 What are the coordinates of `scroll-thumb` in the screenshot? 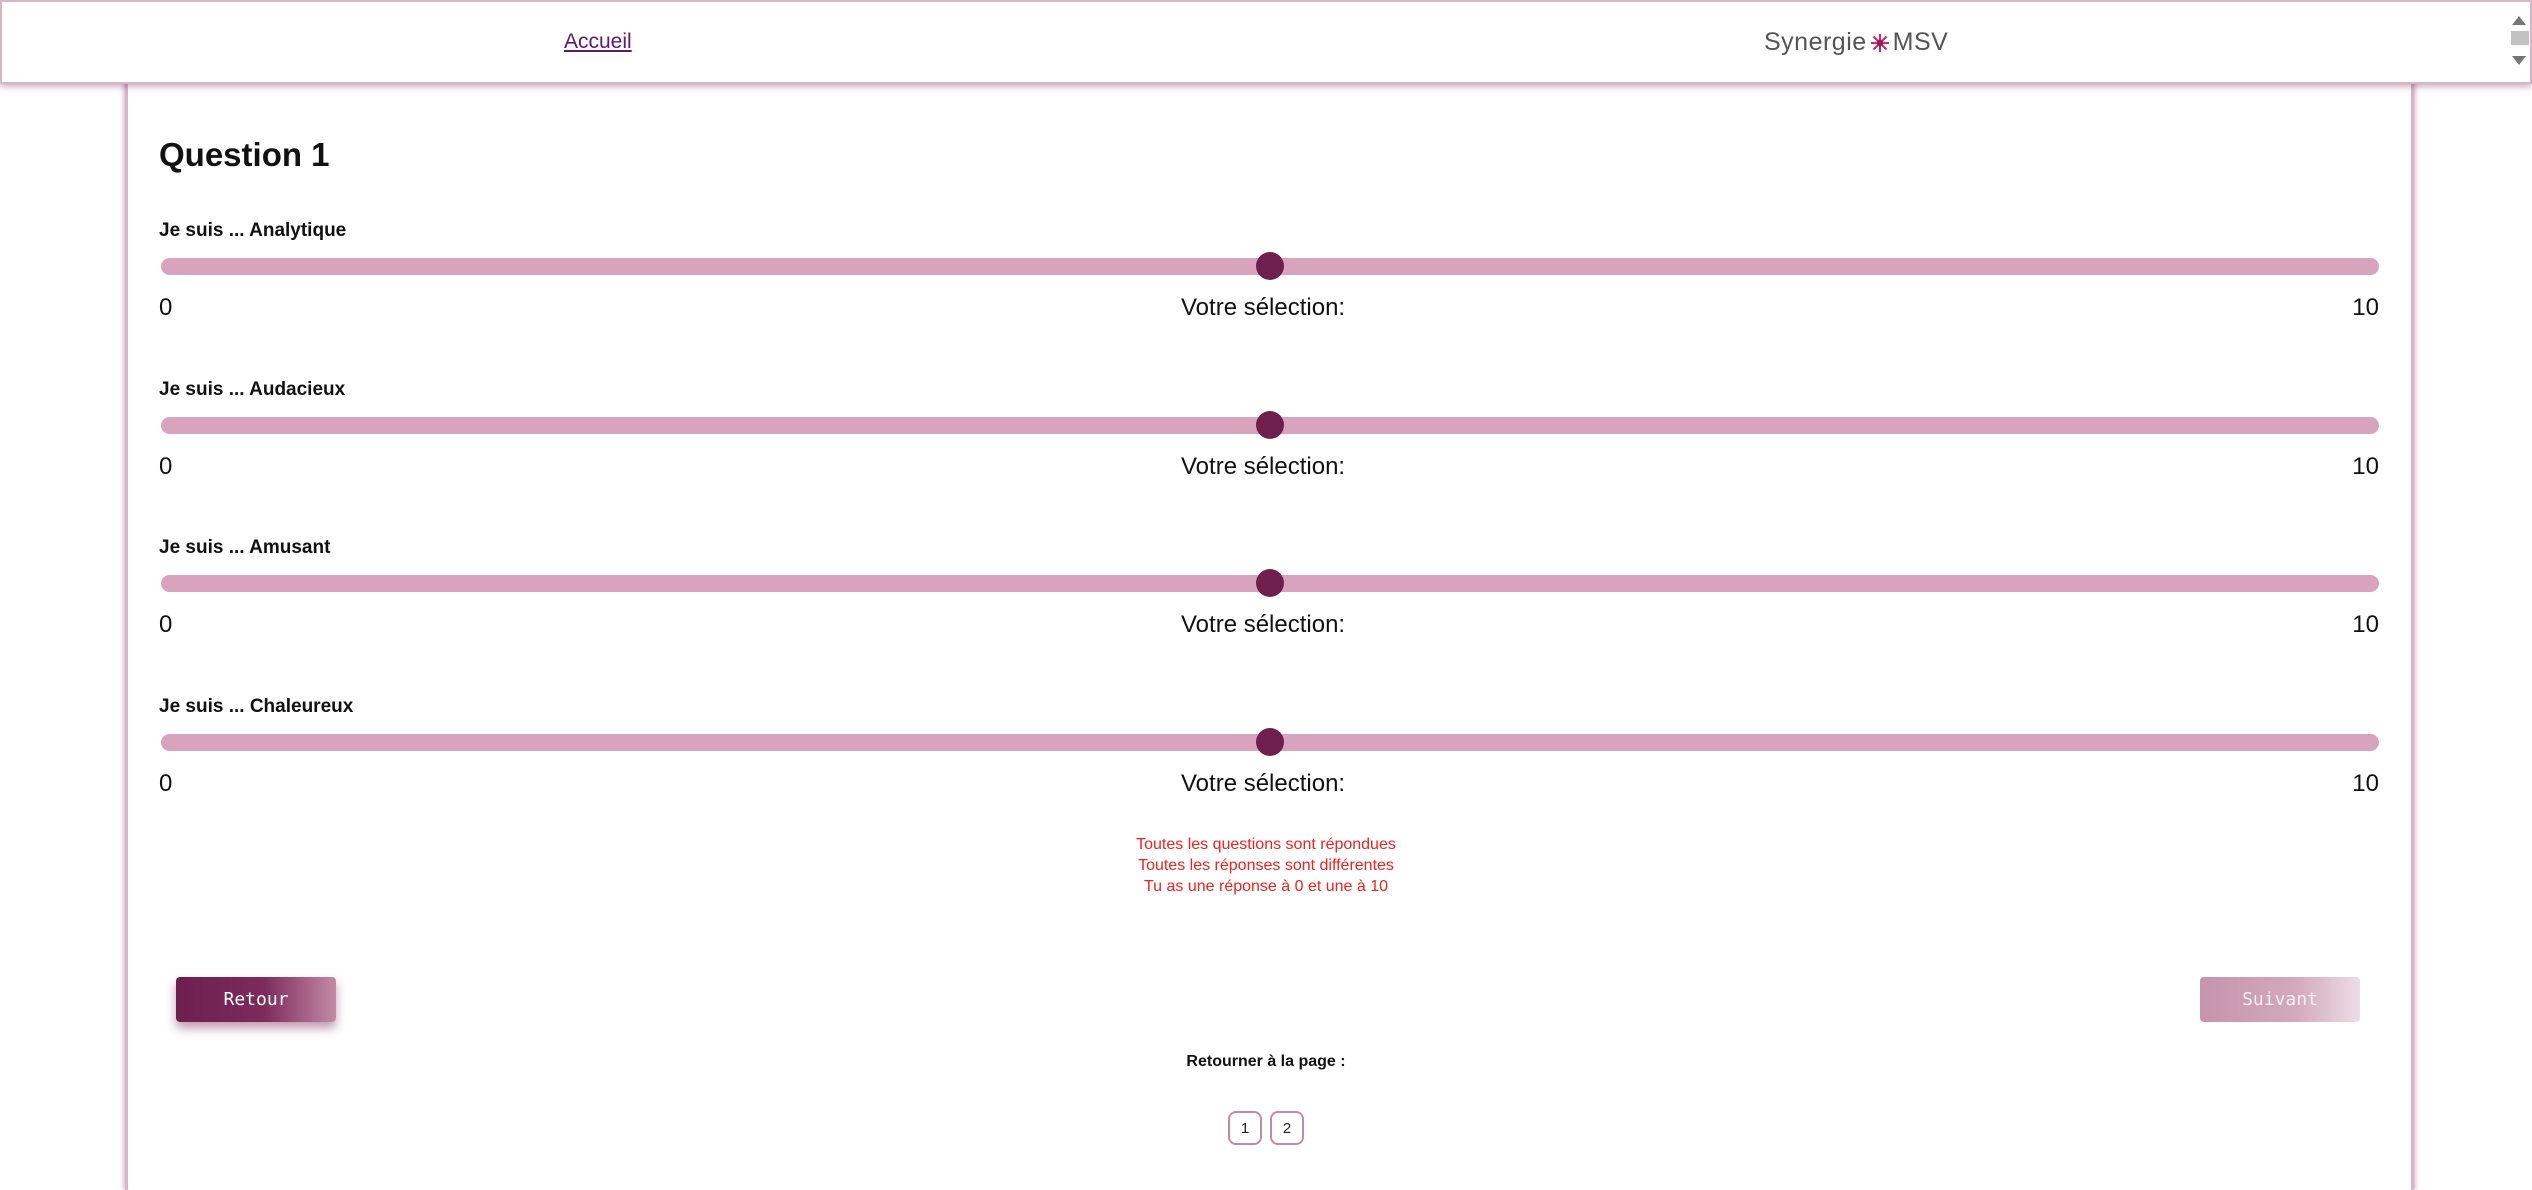 It's located at (2520, 38).